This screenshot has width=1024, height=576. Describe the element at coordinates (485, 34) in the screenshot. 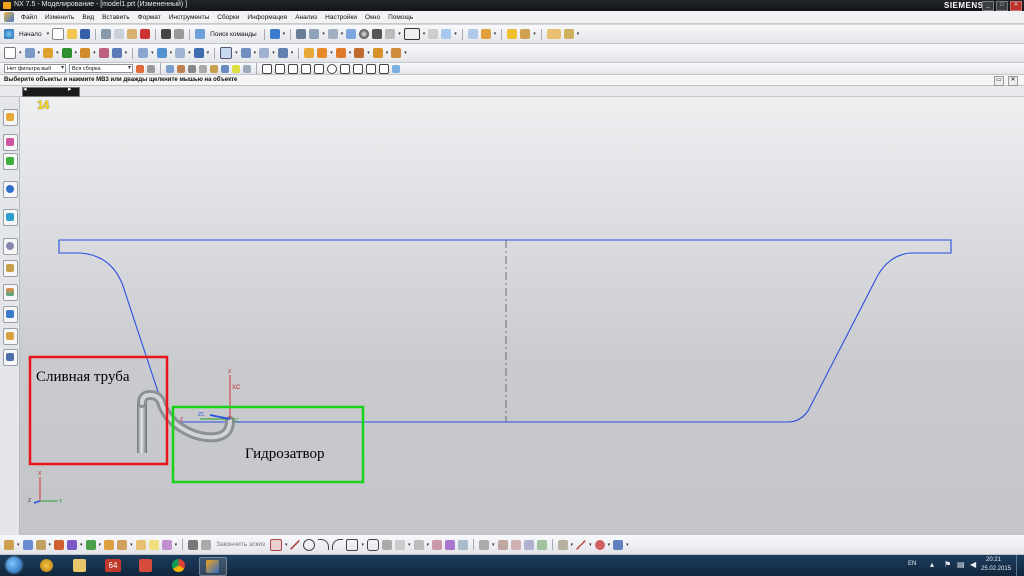

I see `wcs-icon` at that location.